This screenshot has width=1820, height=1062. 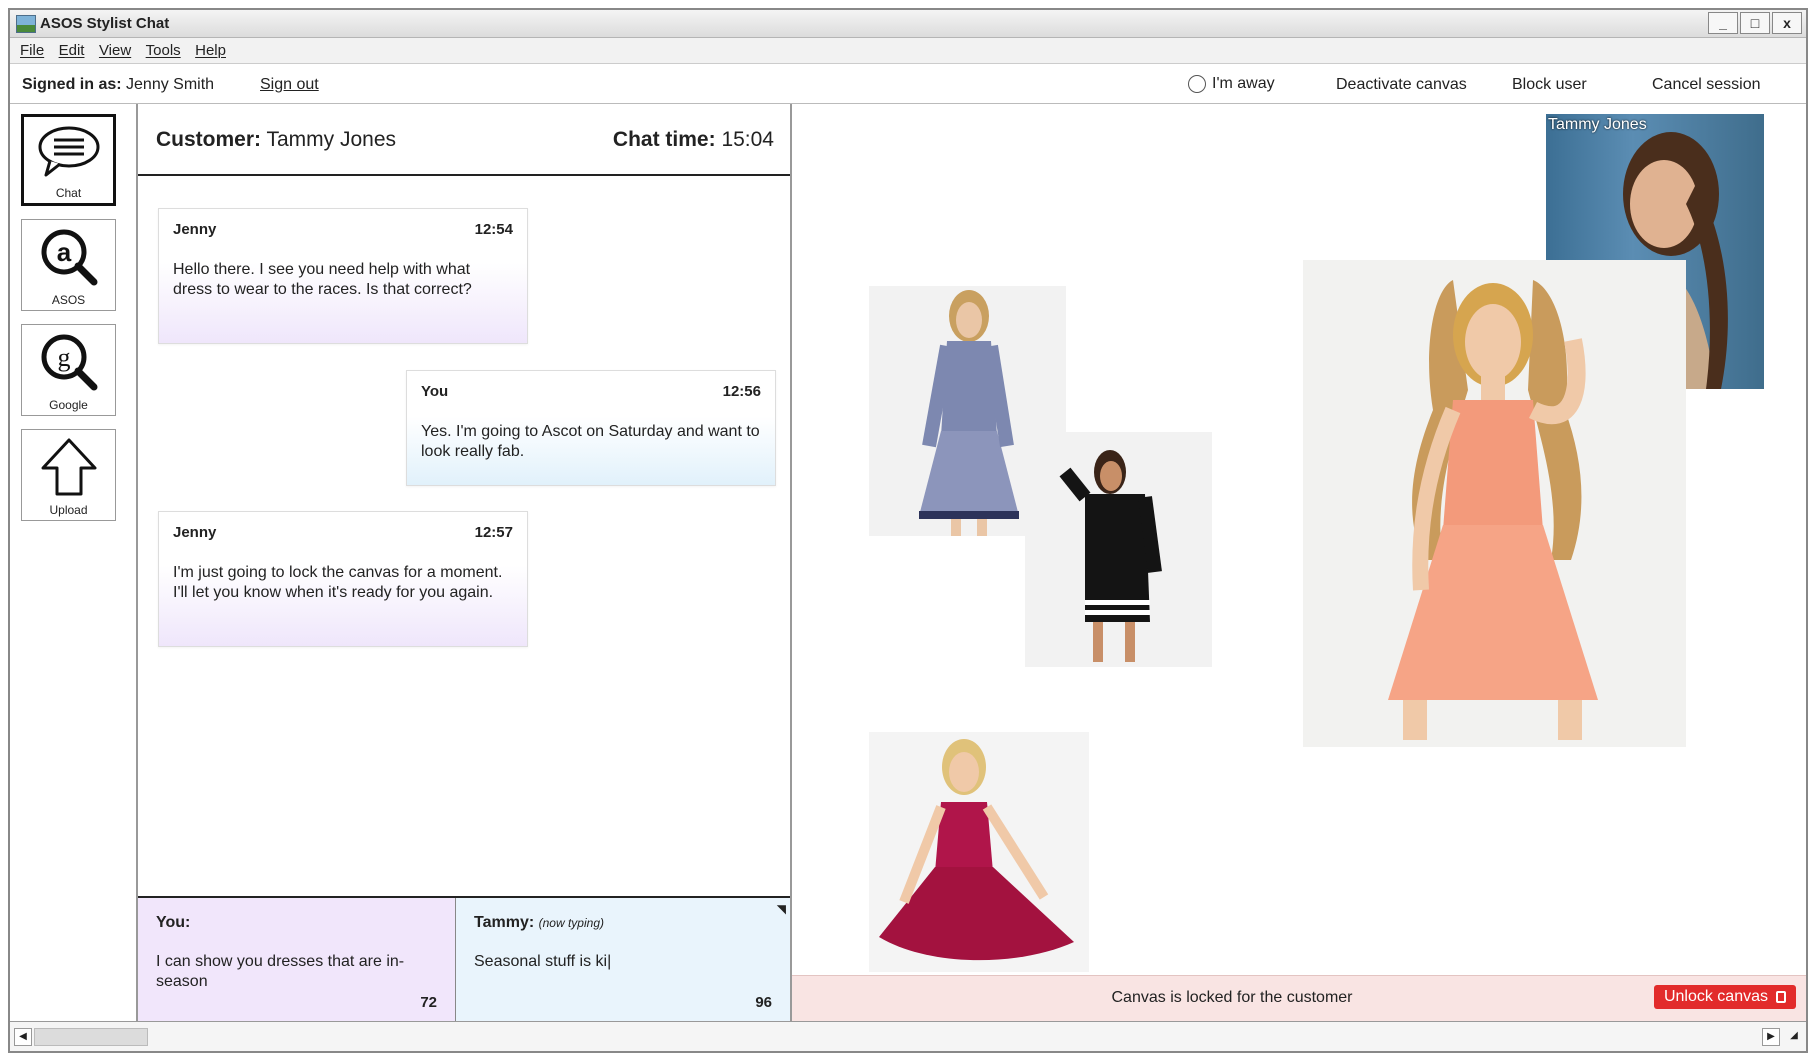 What do you see at coordinates (623, 923) in the screenshot?
I see `customer-typing-label: Tammy: (now typing)` at bounding box center [623, 923].